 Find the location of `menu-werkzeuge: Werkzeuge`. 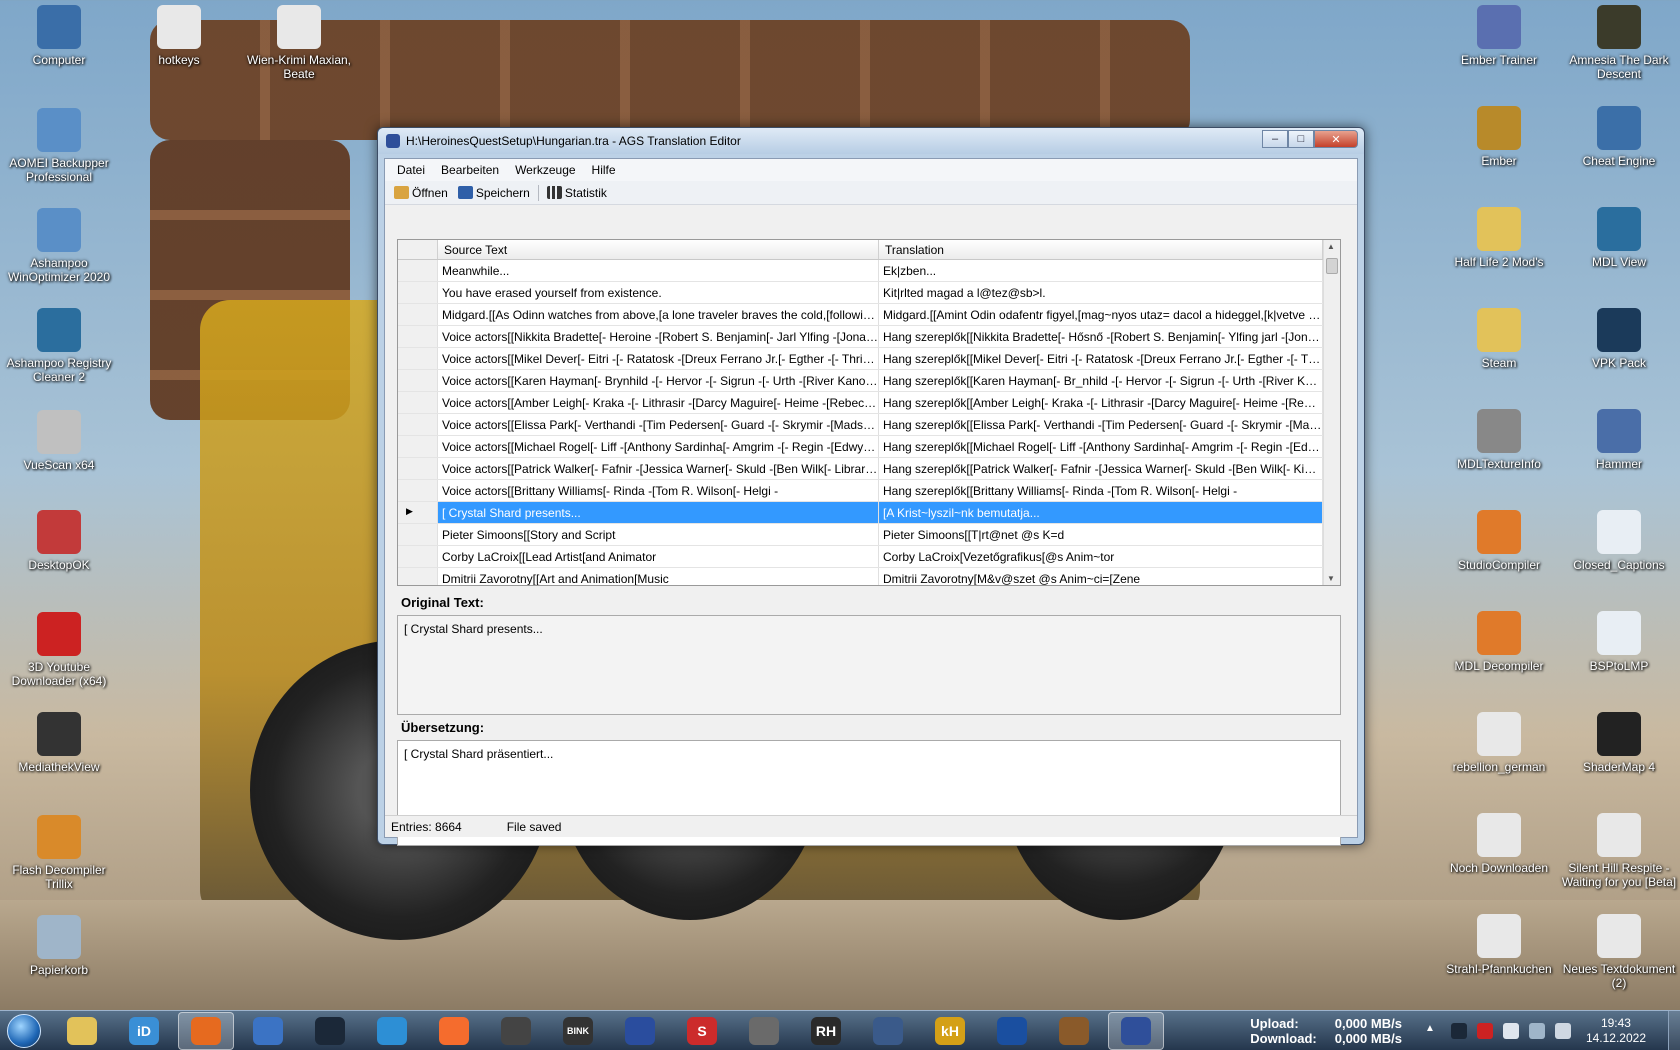

menu-werkzeuge: Werkzeuge is located at coordinates (545, 170).